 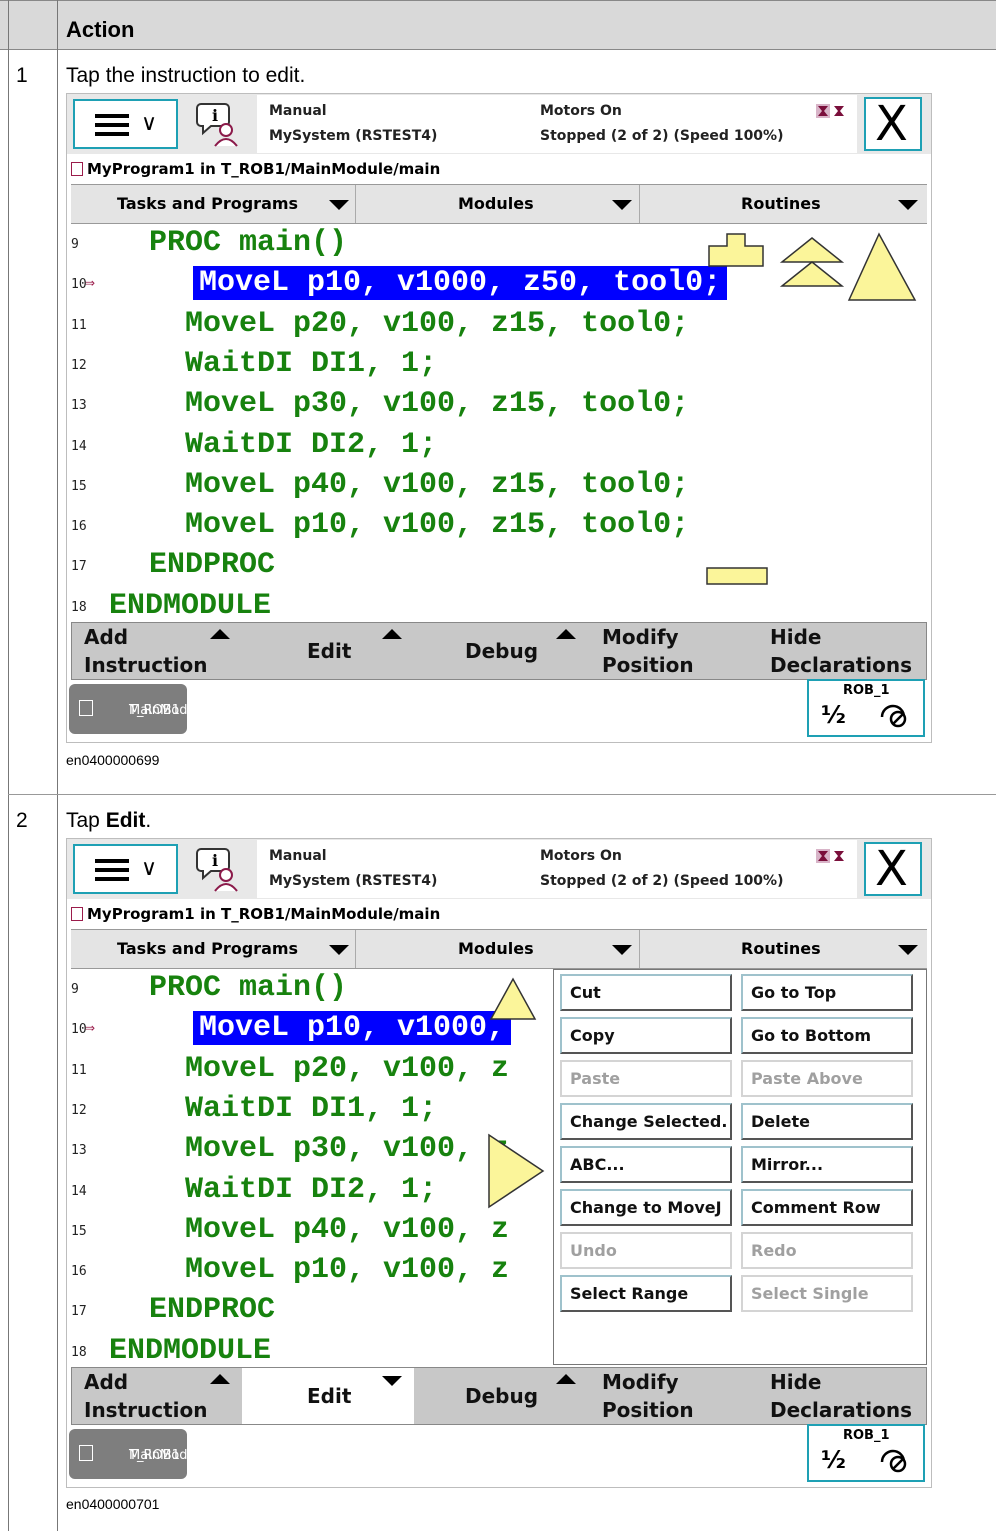 I want to click on line-number: 13, so click(x=79, y=406).